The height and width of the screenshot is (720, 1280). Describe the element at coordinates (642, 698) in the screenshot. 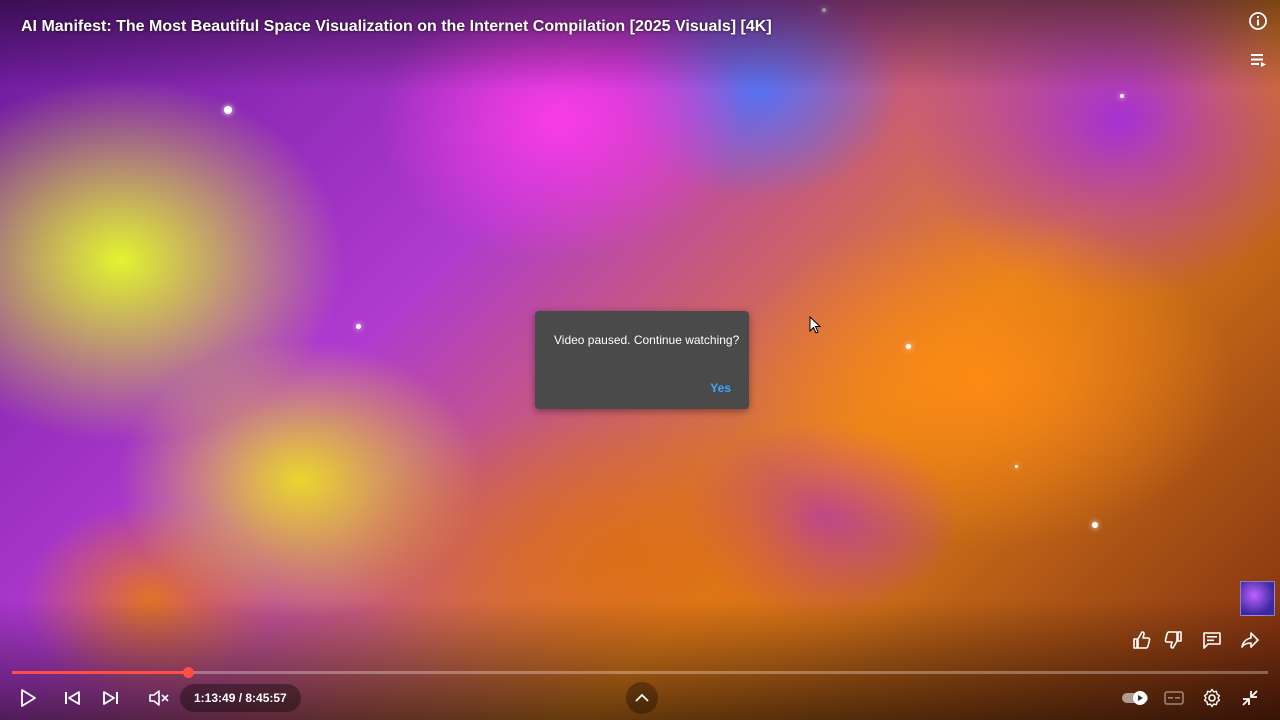

I see `chevron-up-icon` at that location.